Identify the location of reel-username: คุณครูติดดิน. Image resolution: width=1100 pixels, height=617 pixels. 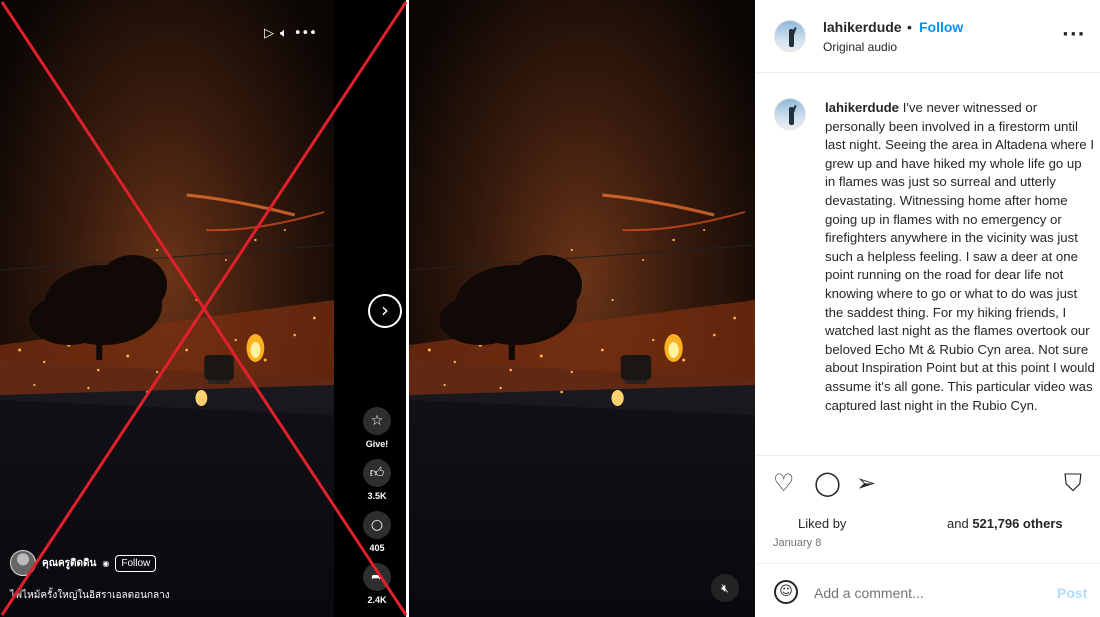
(69, 563).